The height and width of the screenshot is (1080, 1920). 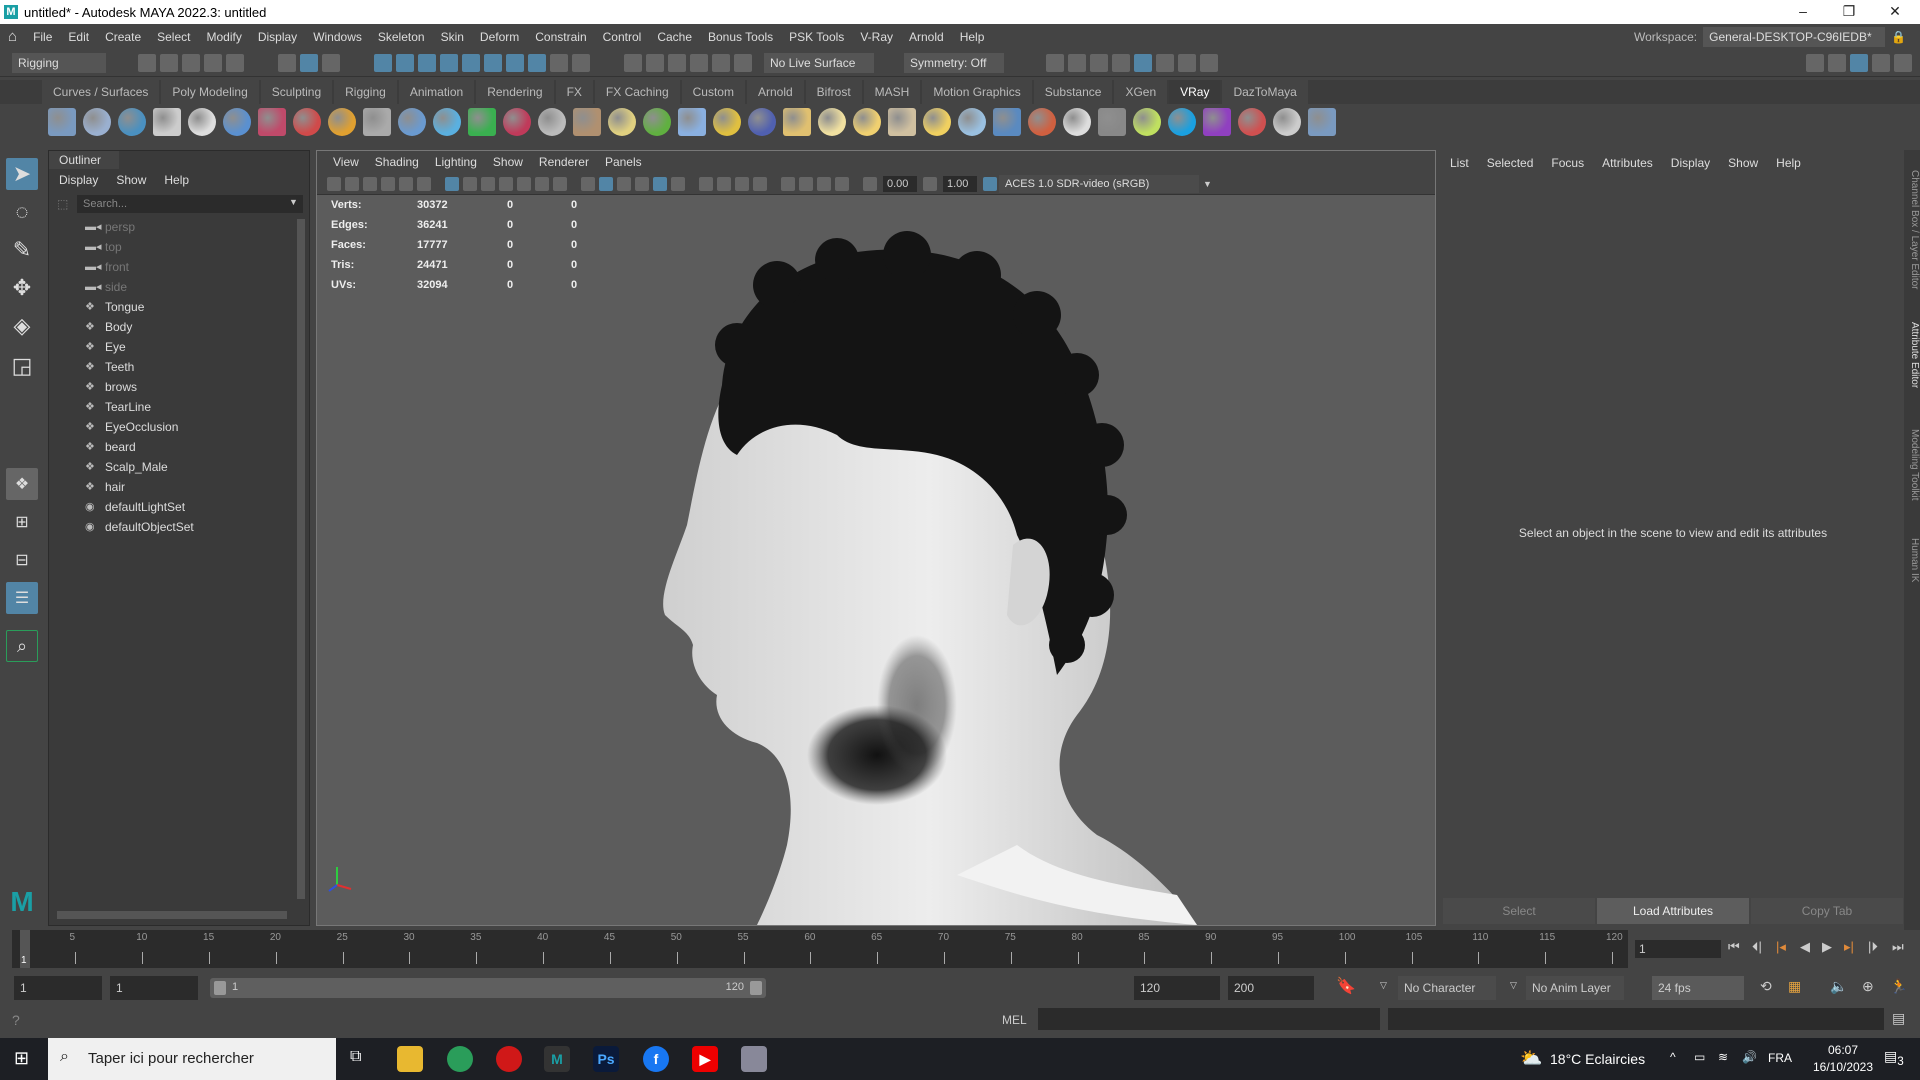 What do you see at coordinates (22, 522) in the screenshot?
I see `four-view-layout-icon: ⊞` at bounding box center [22, 522].